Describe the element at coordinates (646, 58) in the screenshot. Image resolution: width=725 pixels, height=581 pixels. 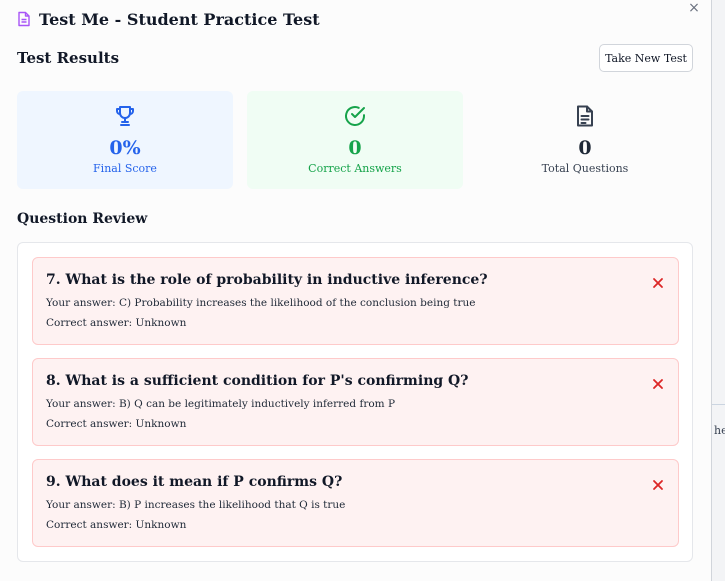
I see `take-new-test-button: Take New Test` at that location.